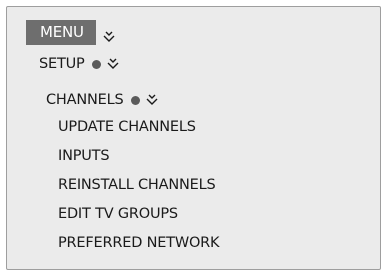  I want to click on menu-item-reinstall-channels: REINSTALL CHANNELS, so click(137, 185).